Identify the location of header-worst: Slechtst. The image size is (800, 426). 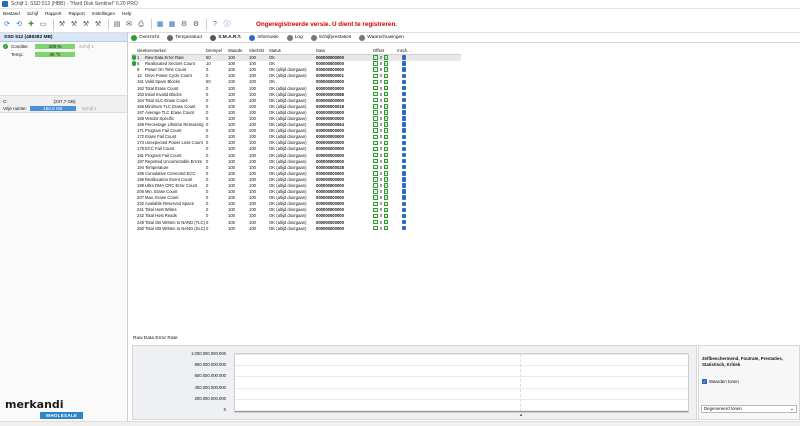
(259, 50).